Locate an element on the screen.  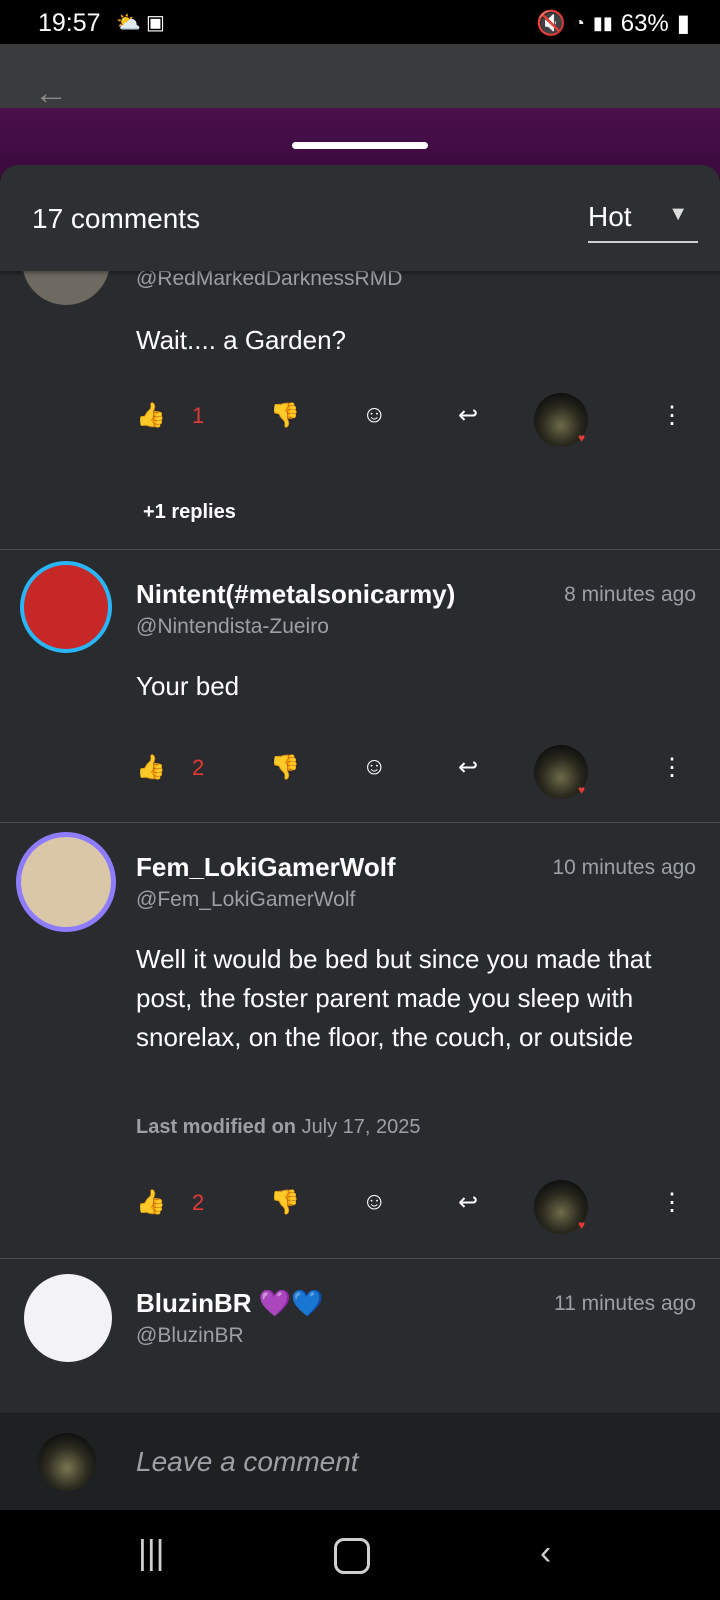
comment-handle: @Nintendista-Zueiro is located at coordinates (232, 626).